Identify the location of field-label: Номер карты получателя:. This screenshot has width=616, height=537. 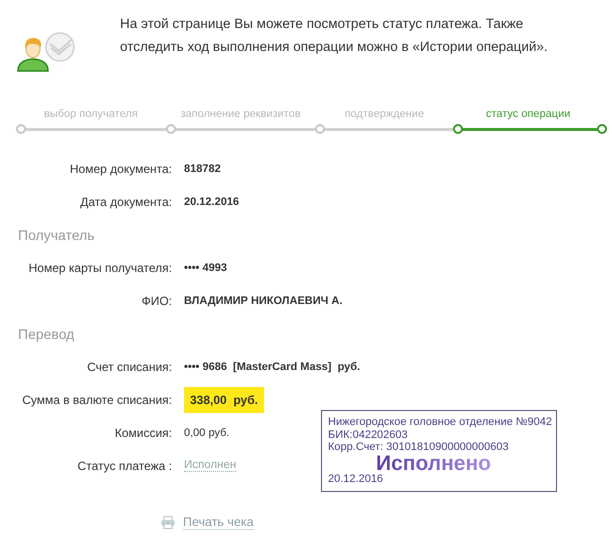
(100, 267).